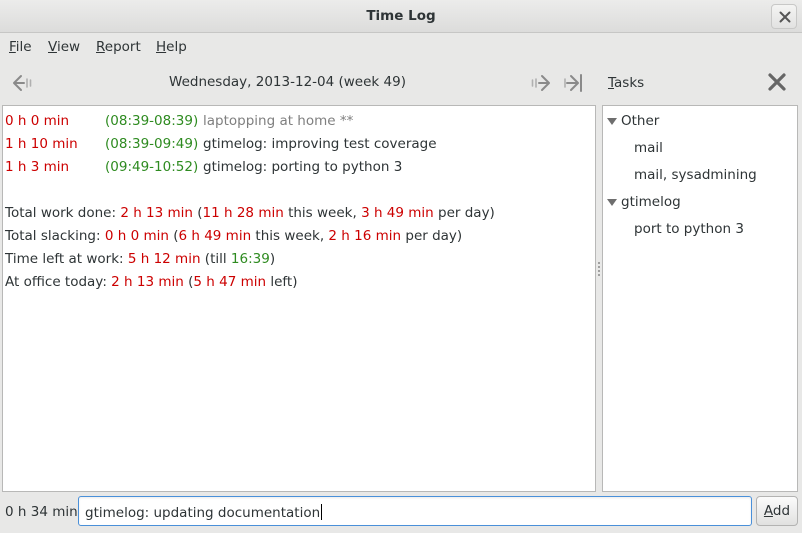  What do you see at coordinates (464, 213) in the screenshot?
I see `total-work-per-day-suffix: per day)` at bounding box center [464, 213].